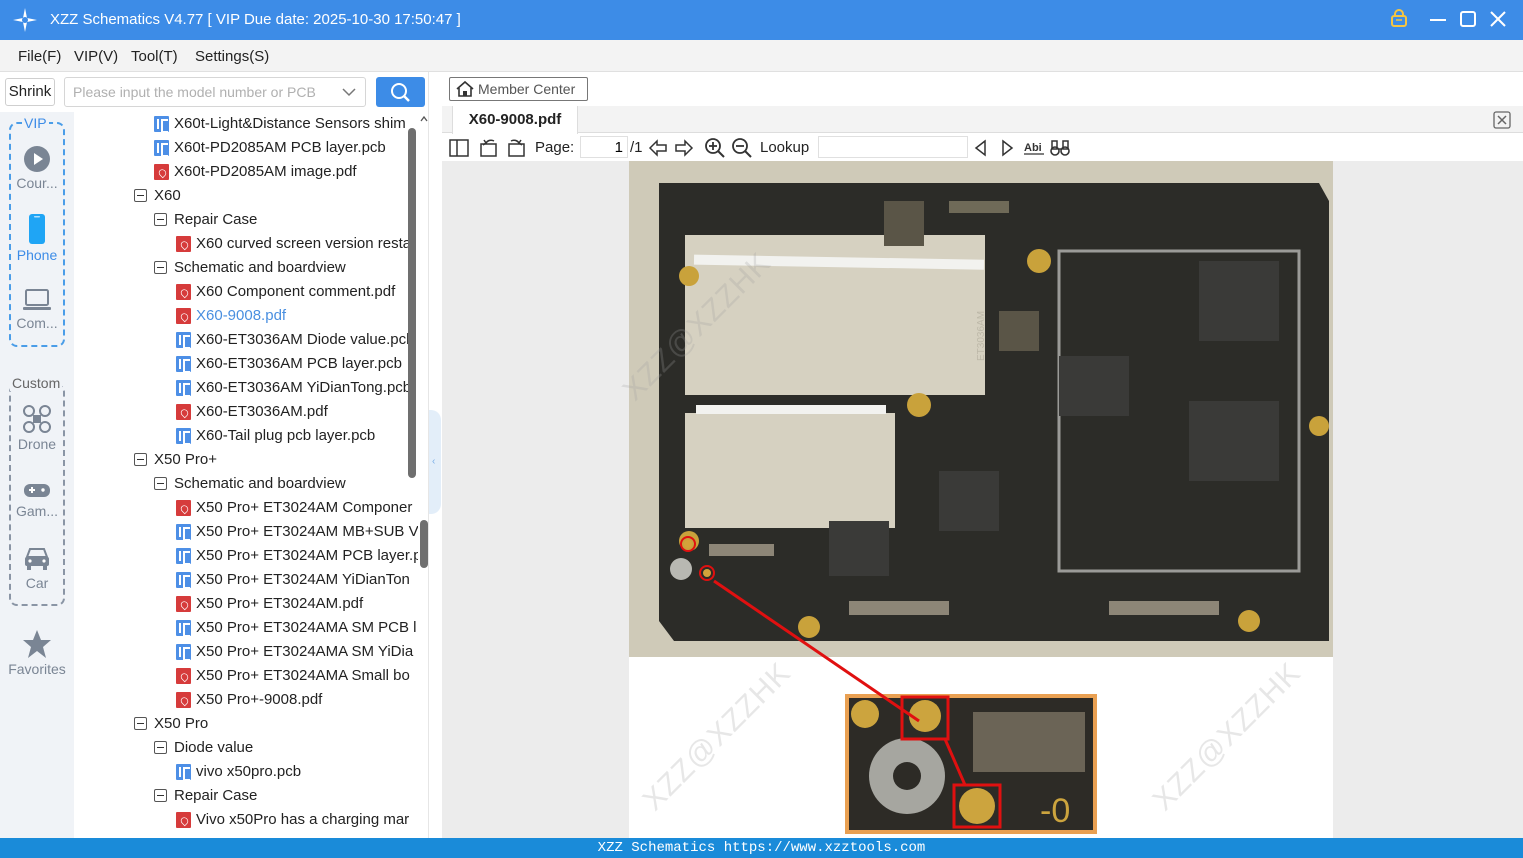 The width and height of the screenshot is (1523, 858). I want to click on rotate-left-icon, so click(489, 148).